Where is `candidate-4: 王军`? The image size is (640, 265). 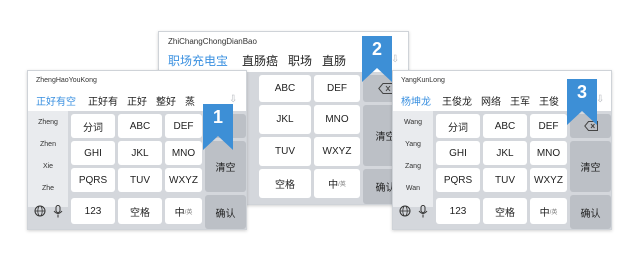
candidate-4: 王军 is located at coordinates (520, 100).